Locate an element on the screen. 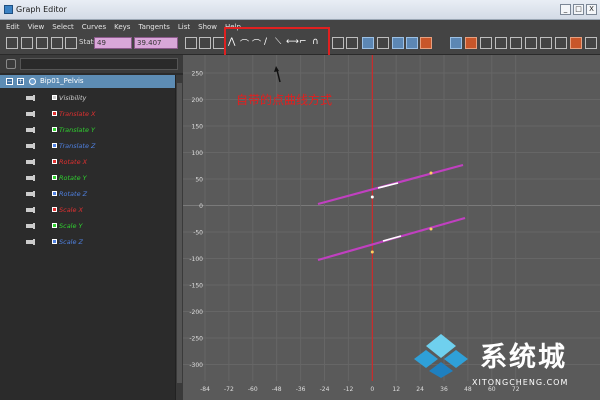 The height and width of the screenshot is (400, 600). free-tangent-weight-icon is located at coordinates (412, 43).